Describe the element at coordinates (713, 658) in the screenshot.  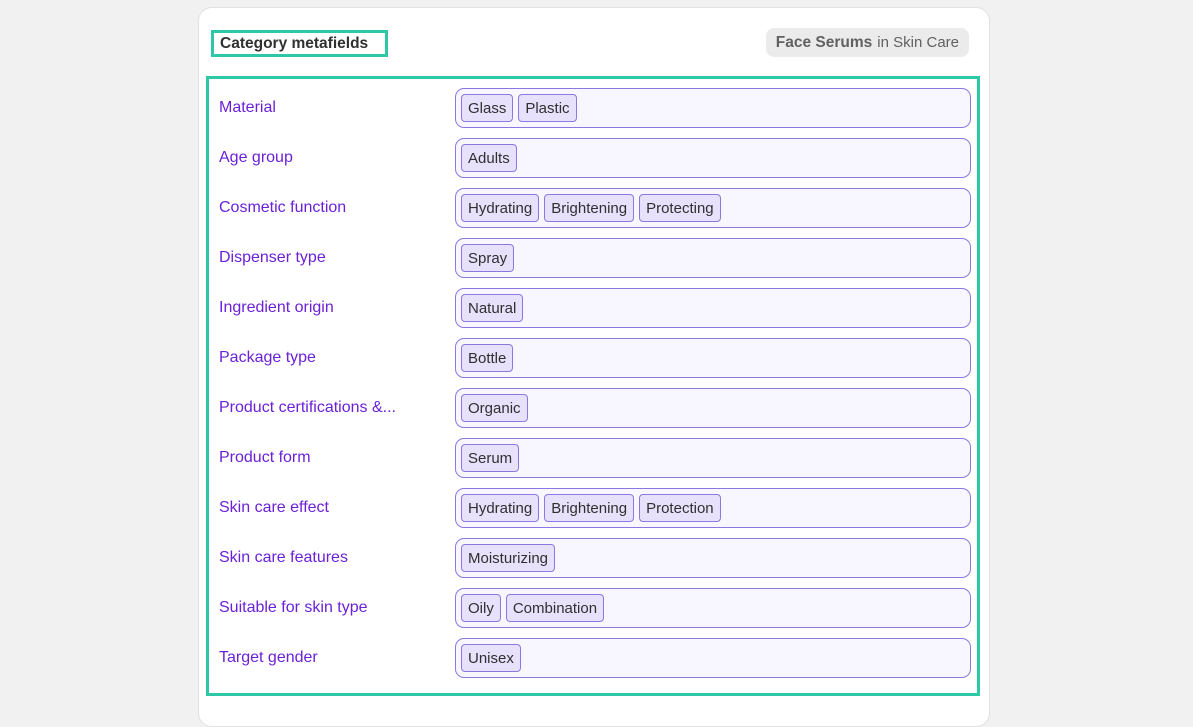
I see `metafield-value-input: Unisex` at that location.